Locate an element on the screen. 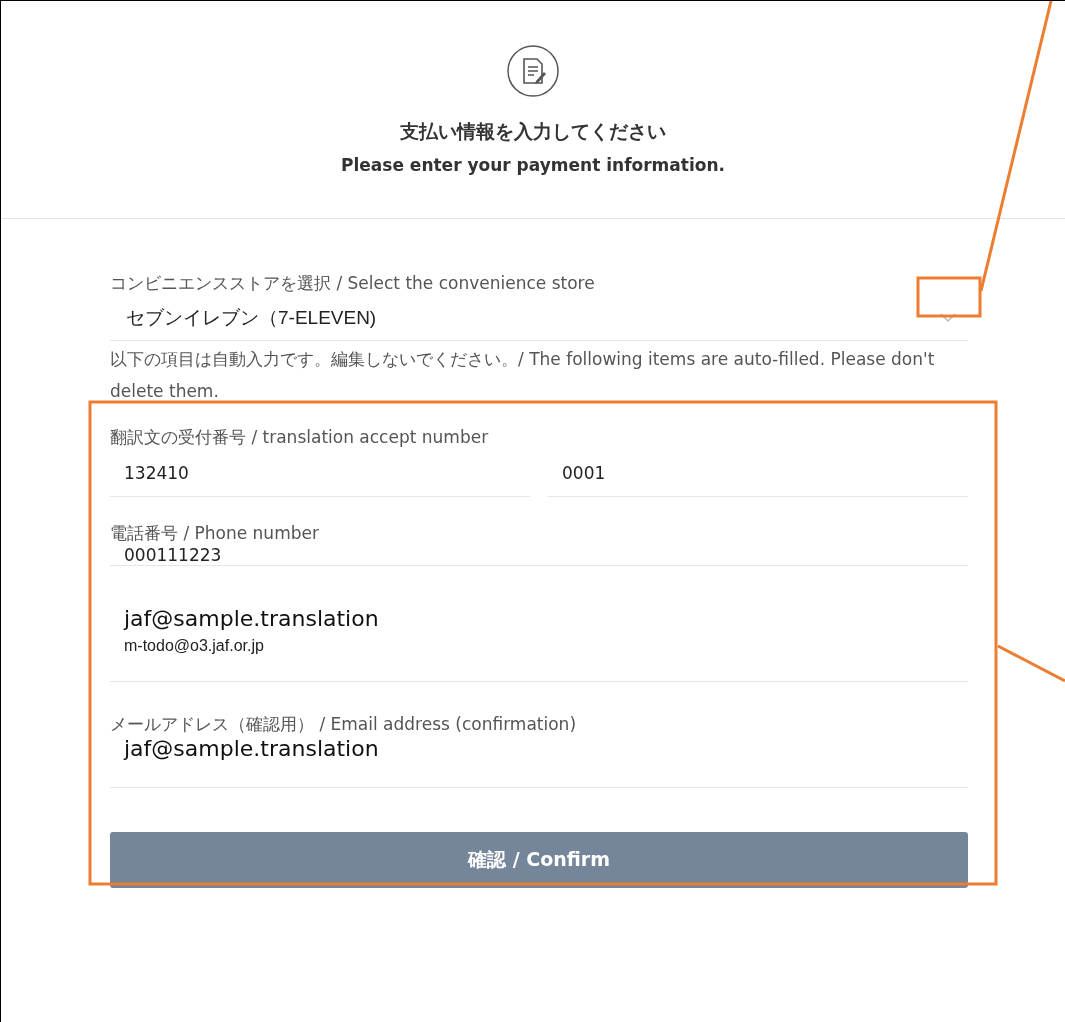 The image size is (1065, 1022). email-confirm-field: メールアドレス（確認用） / Email address (confirmation) jaf@sample.translation is located at coordinates (539, 750).